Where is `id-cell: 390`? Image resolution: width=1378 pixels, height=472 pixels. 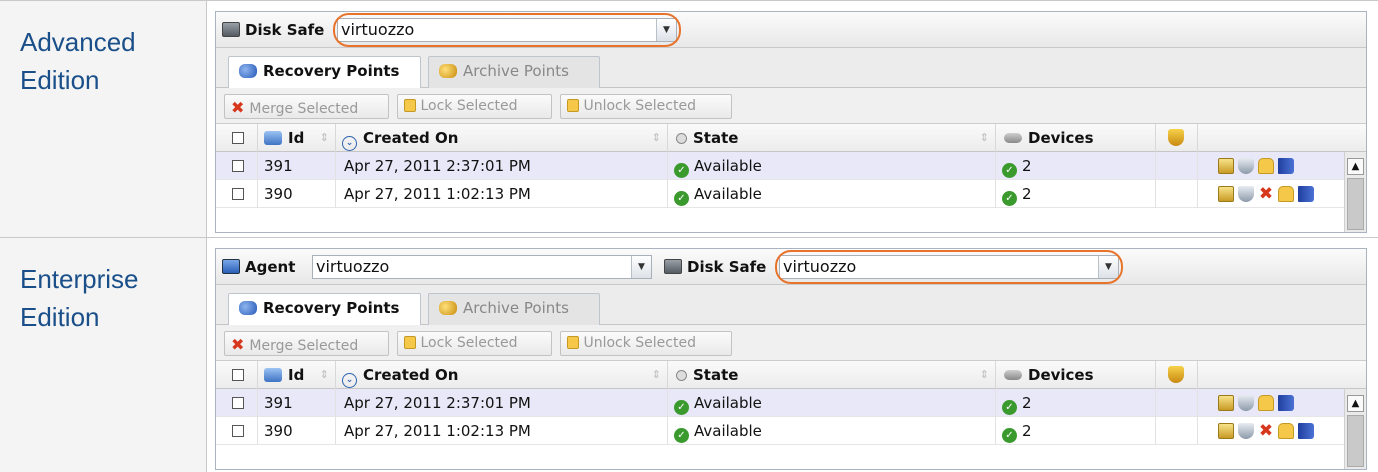
id-cell: 390 is located at coordinates (297, 431).